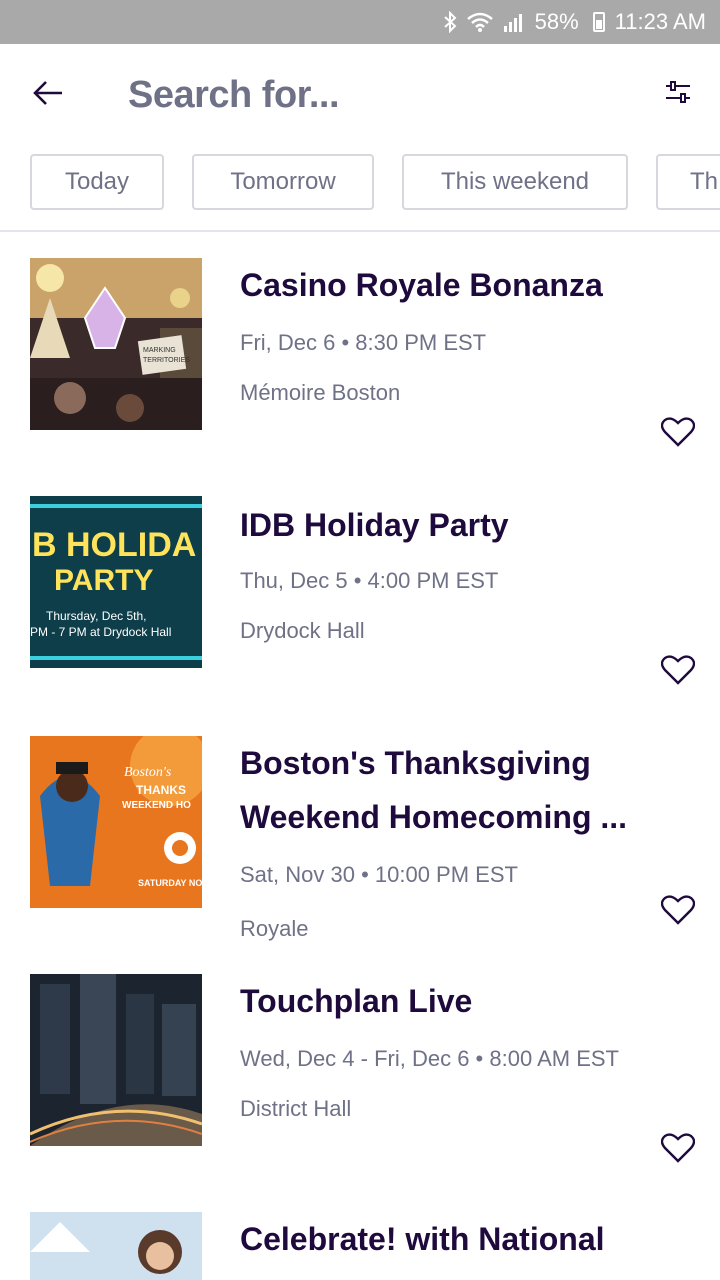 The width and height of the screenshot is (720, 1280). Describe the element at coordinates (100, 632) in the screenshot. I see `thumb-text: PM - 7 PM at Drydock Hall` at that location.